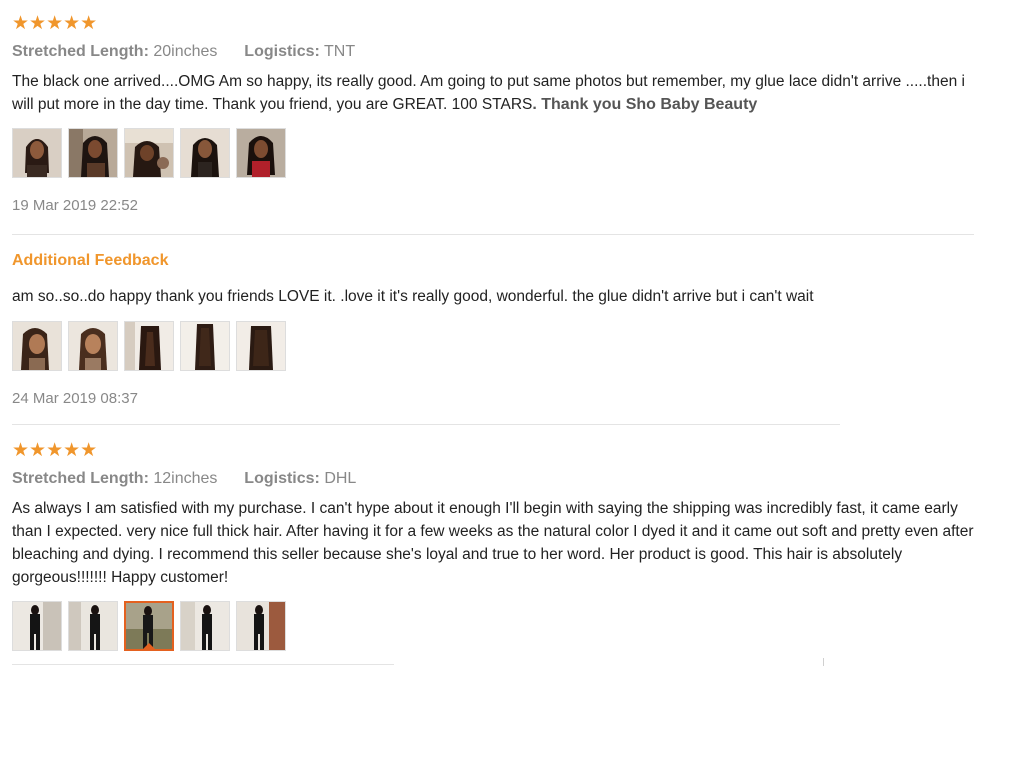  Describe the element at coordinates (75, 398) in the screenshot. I see `additional-feedback-date: 24 Mar 2019 08:37` at that location.